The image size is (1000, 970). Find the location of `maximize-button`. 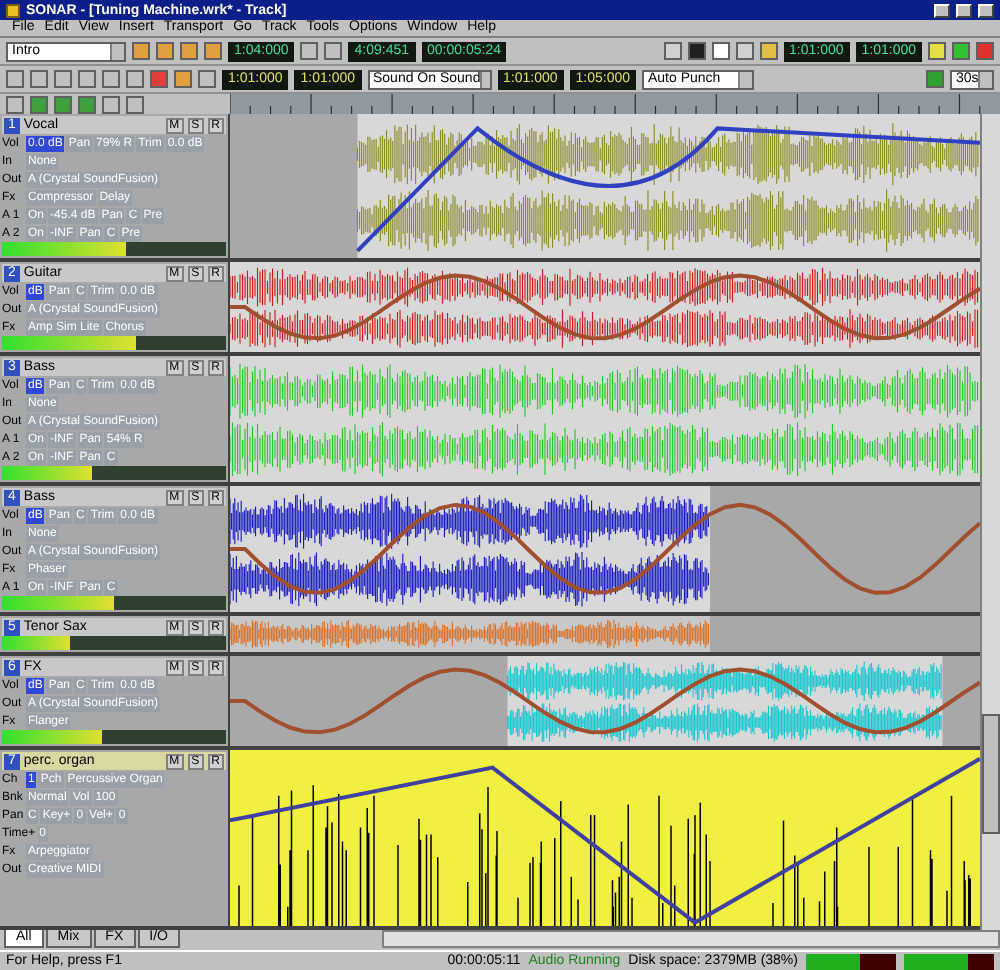

maximize-button is located at coordinates (964, 10).